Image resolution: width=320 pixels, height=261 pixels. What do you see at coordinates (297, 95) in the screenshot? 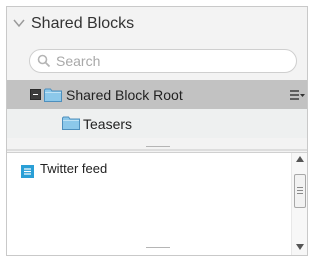
I see `context-menu-icon` at bounding box center [297, 95].